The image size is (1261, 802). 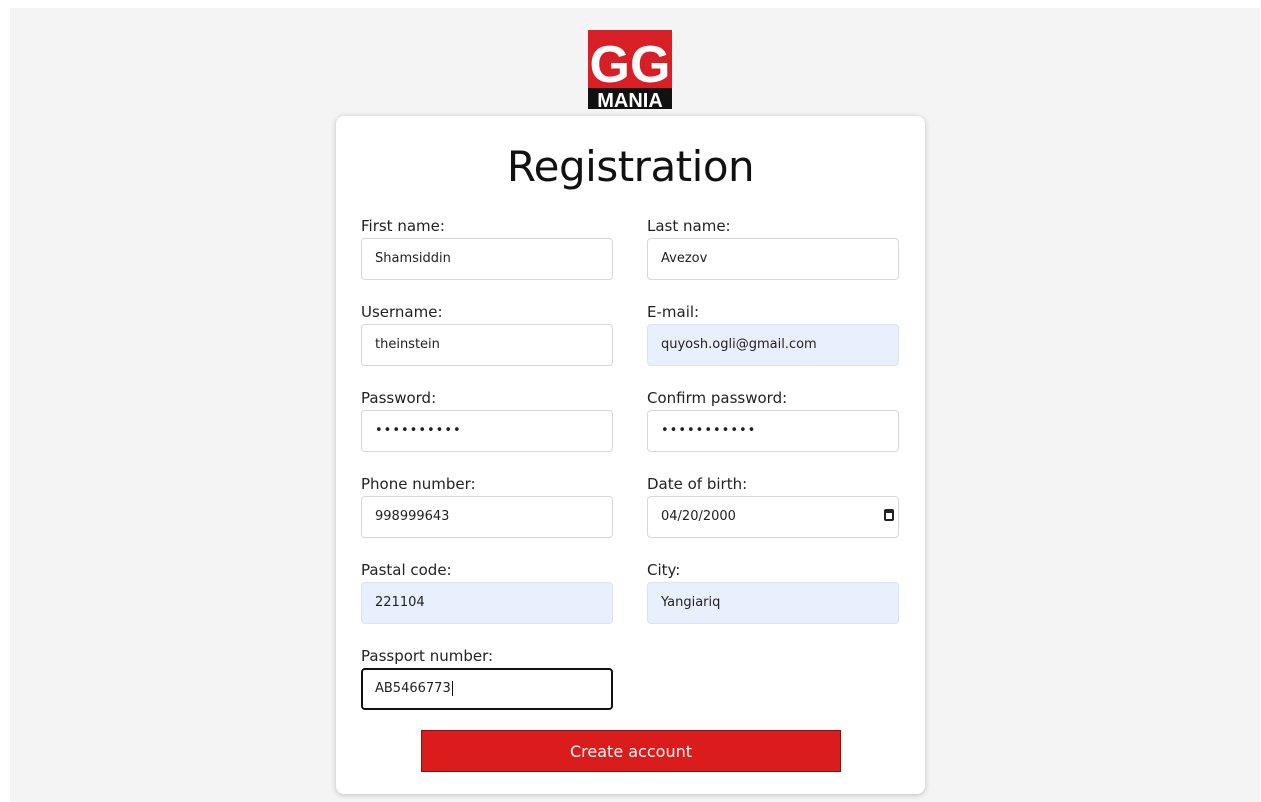 What do you see at coordinates (487, 689) in the screenshot?
I see `passport-input: AB5466773` at bounding box center [487, 689].